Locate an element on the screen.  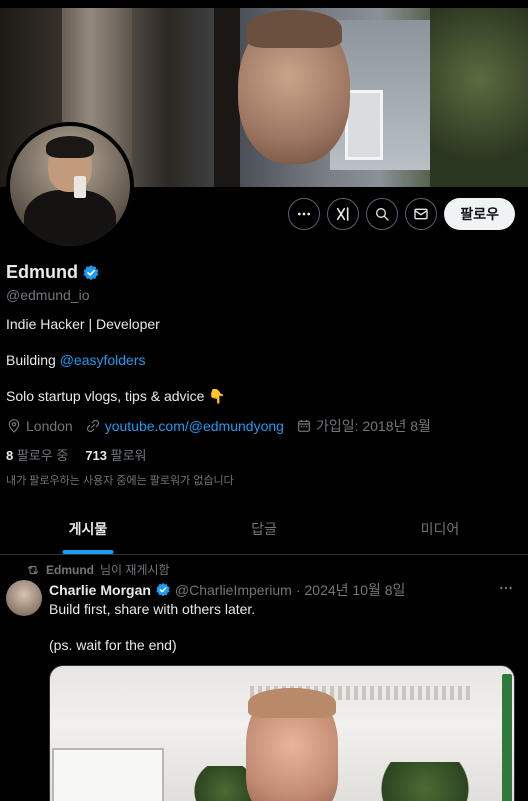
post-author-name: Charlie Morgan is located at coordinates (100, 590).